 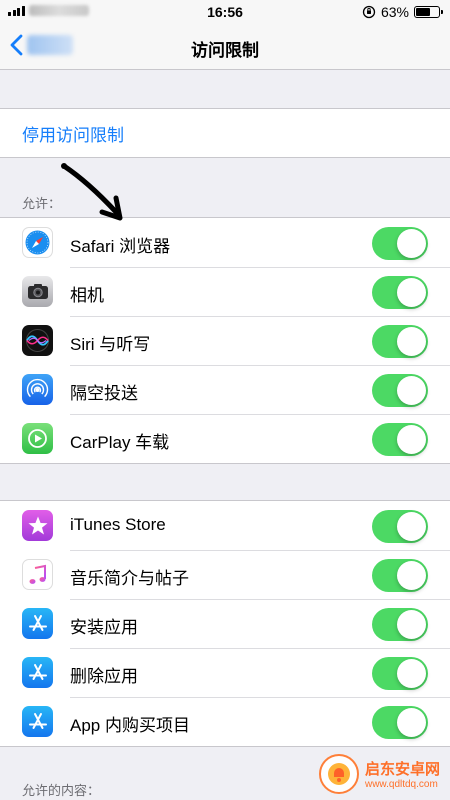 What do you see at coordinates (42, 203) in the screenshot?
I see `allow-section-label: 允许：` at bounding box center [42, 203].